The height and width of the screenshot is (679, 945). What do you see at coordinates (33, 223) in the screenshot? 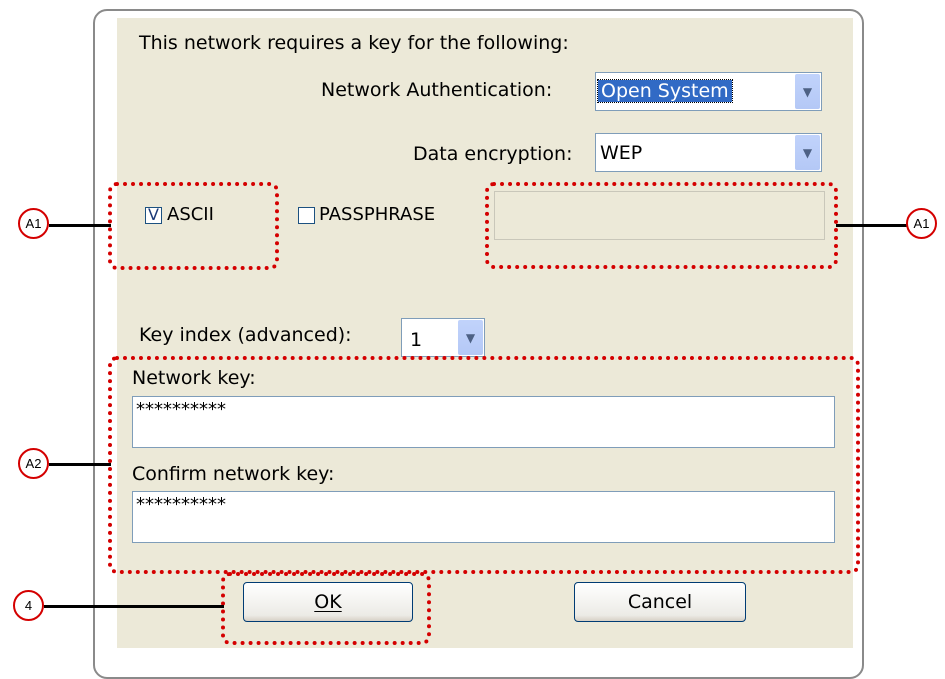
I see `callout-a1-left: A1` at bounding box center [33, 223].